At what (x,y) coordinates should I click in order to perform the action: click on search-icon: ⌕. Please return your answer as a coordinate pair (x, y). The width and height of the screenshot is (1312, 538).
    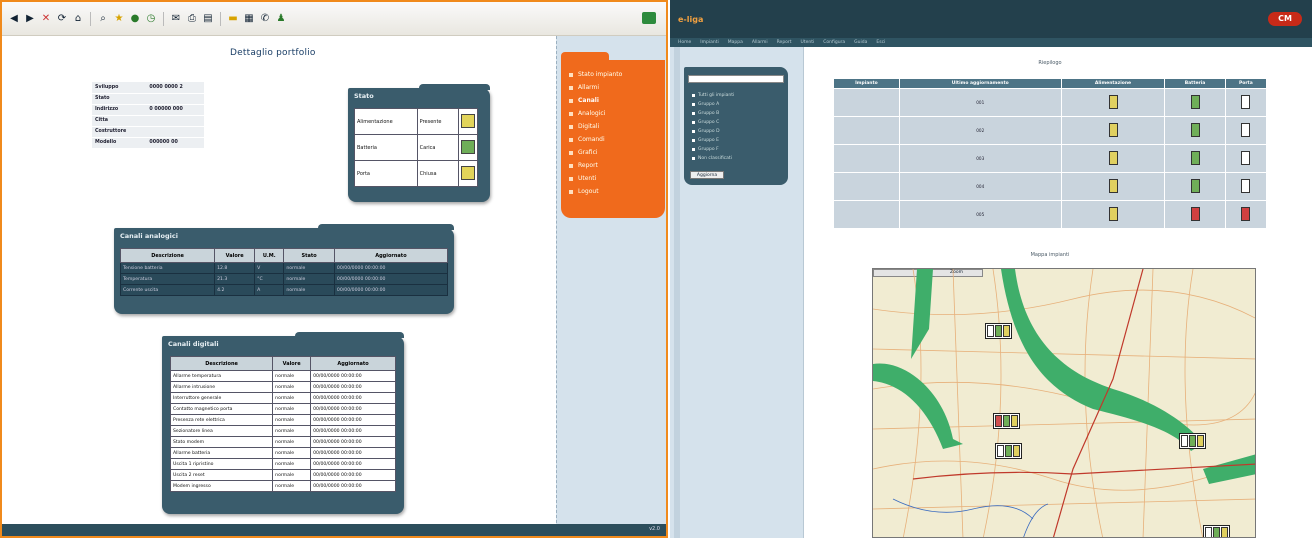
    Looking at the image, I should click on (103, 19).